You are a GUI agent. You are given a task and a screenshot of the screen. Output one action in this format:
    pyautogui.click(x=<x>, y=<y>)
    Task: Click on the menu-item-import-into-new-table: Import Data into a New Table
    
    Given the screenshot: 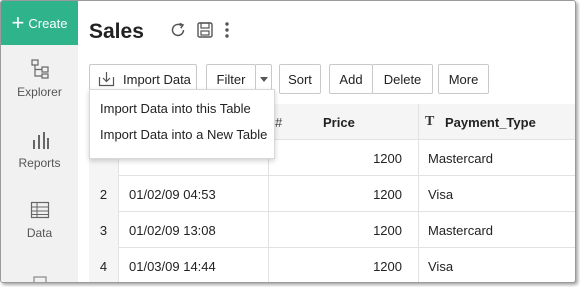 What is the action you would take?
    pyautogui.click(x=183, y=134)
    